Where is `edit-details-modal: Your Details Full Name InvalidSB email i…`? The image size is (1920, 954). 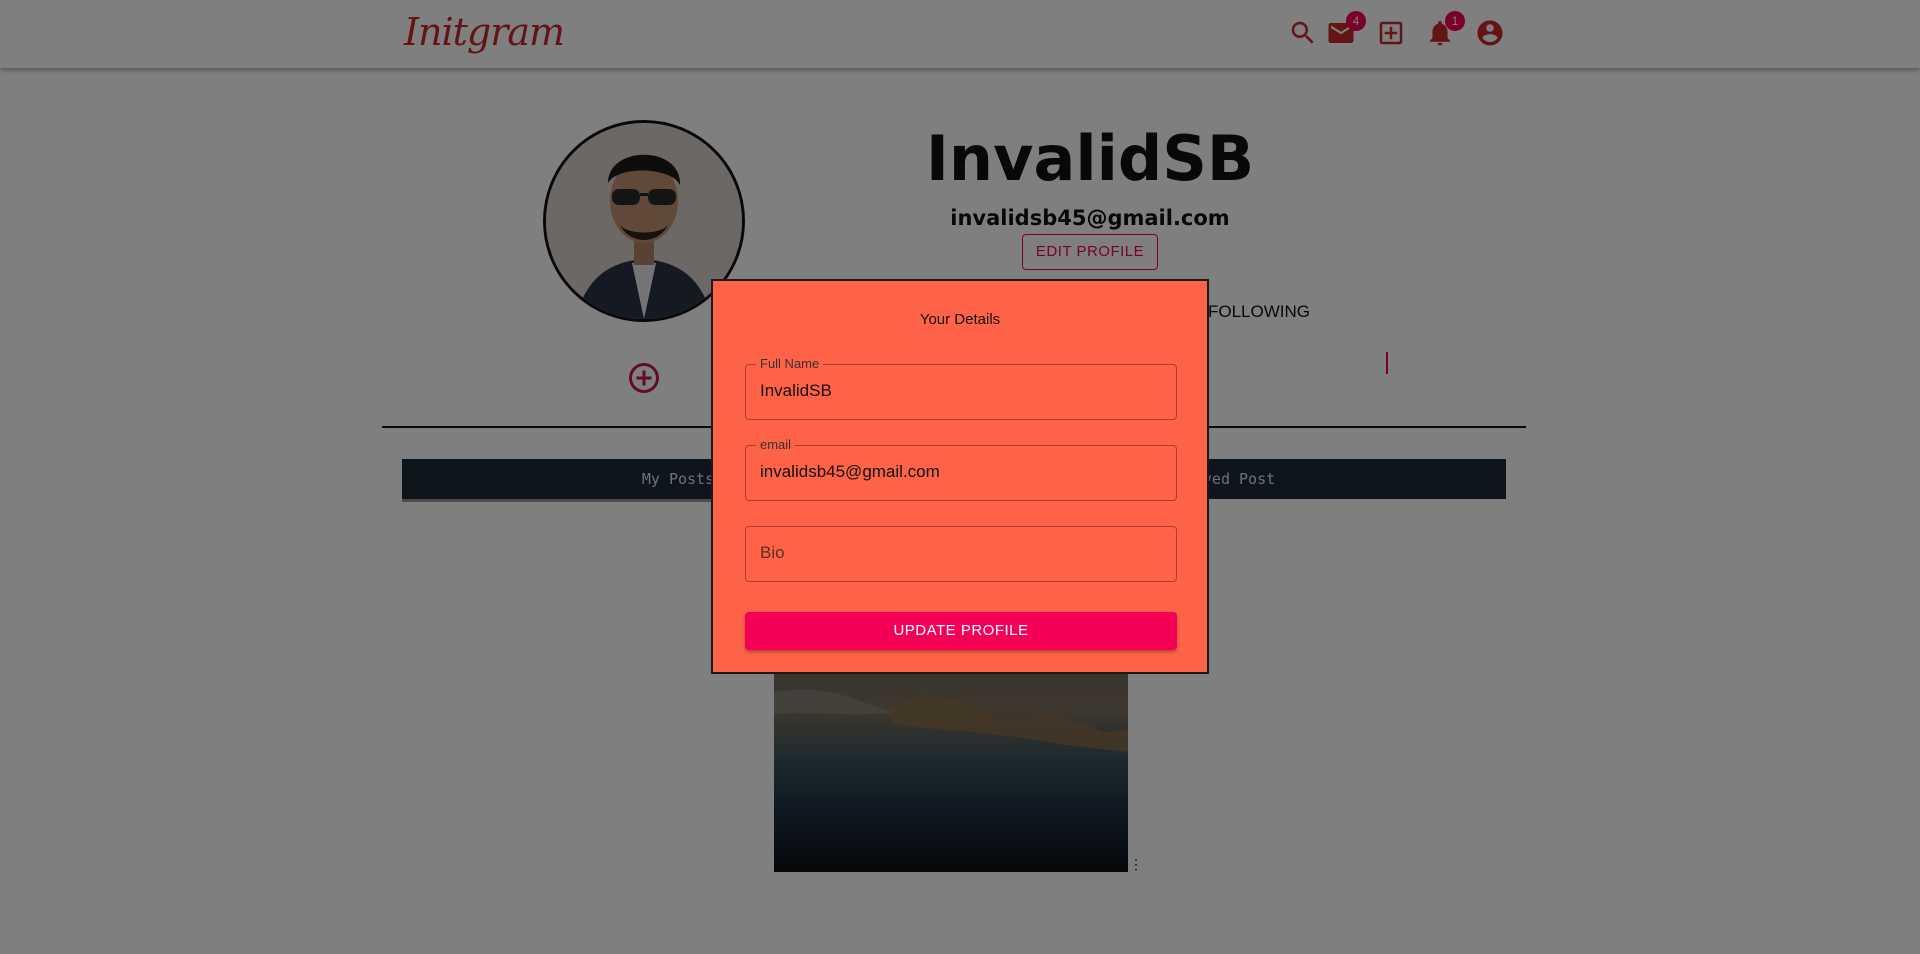
edit-details-modal: Your Details Full Name InvalidSB email i… is located at coordinates (960, 476).